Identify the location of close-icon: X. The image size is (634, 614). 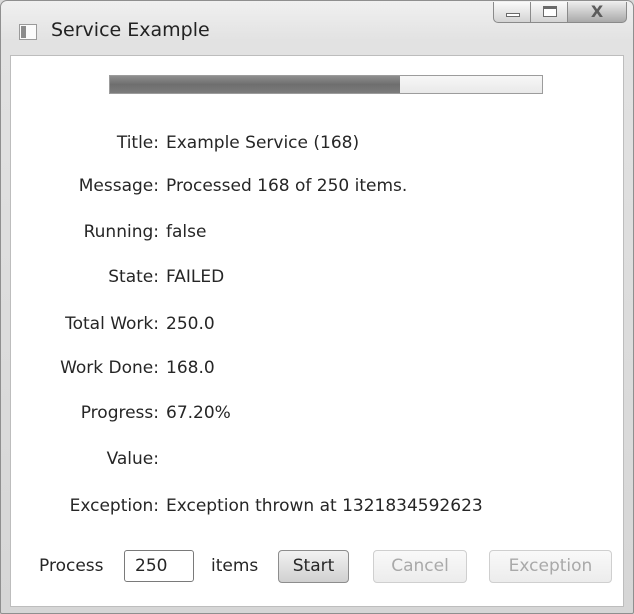
(597, 11).